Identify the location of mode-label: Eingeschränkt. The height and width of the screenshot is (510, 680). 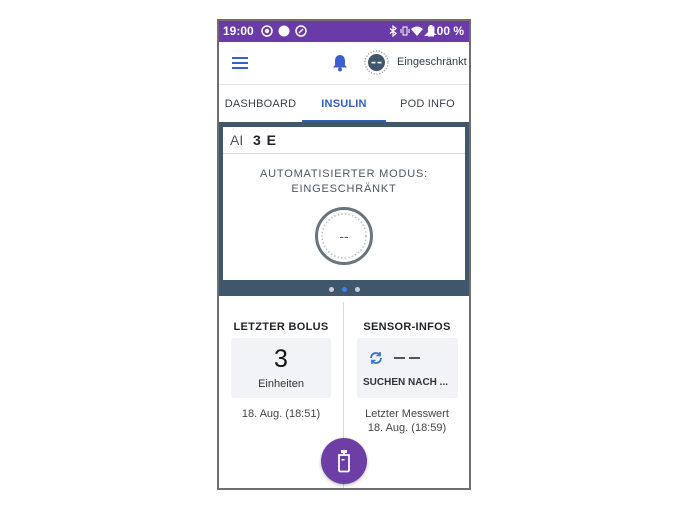
(432, 62).